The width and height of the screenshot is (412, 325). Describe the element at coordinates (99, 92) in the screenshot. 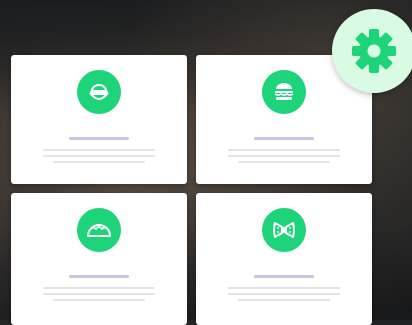

I see `rice-bowl-icon` at that location.